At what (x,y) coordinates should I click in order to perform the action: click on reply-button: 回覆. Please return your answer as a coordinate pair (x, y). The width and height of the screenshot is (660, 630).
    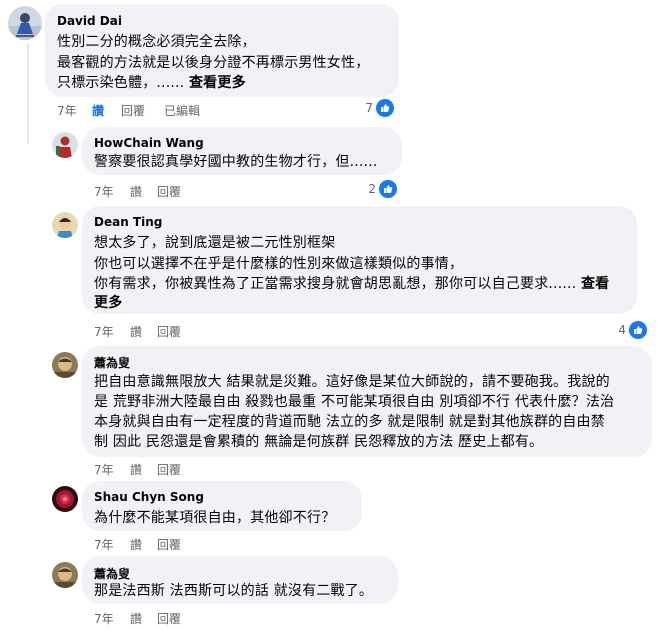
    Looking at the image, I should click on (169, 618).